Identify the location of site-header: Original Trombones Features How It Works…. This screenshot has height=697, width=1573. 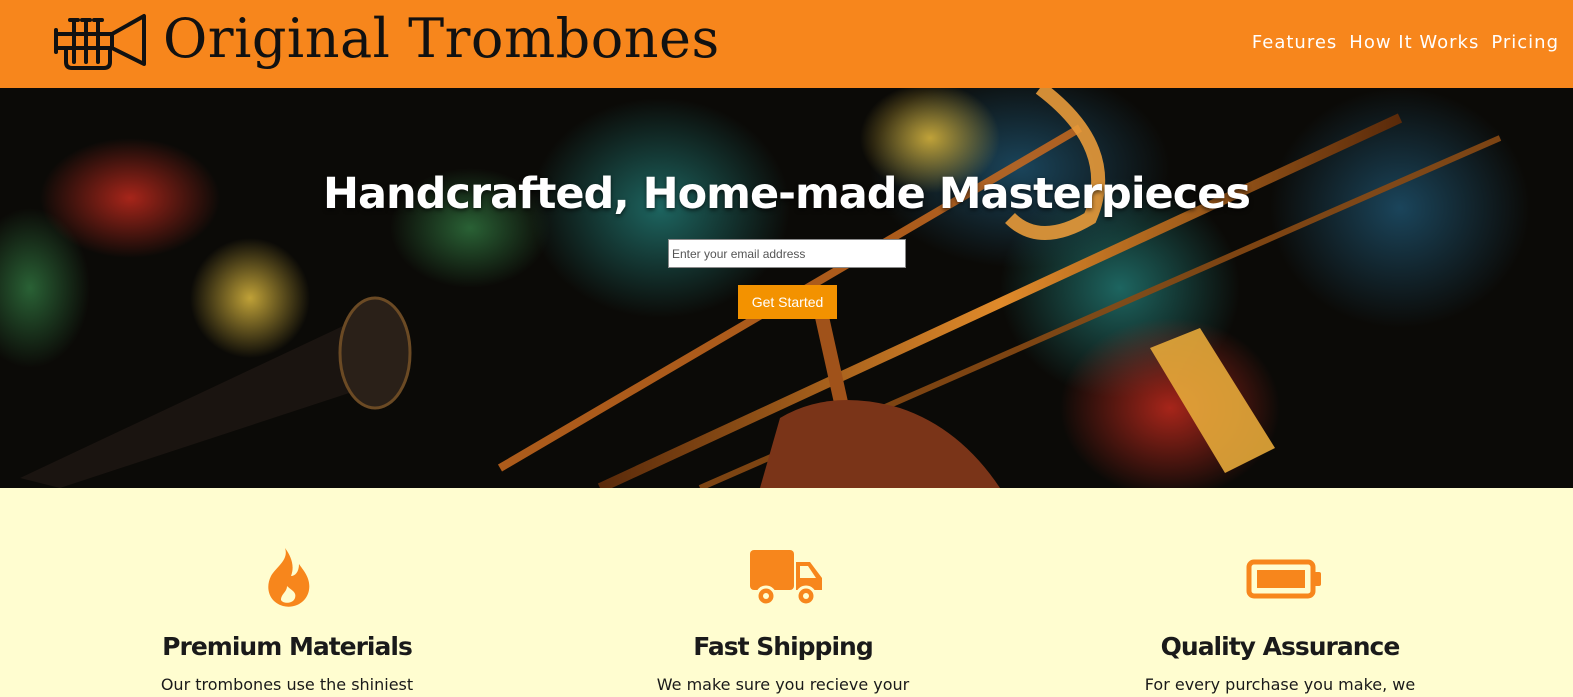
(786, 44).